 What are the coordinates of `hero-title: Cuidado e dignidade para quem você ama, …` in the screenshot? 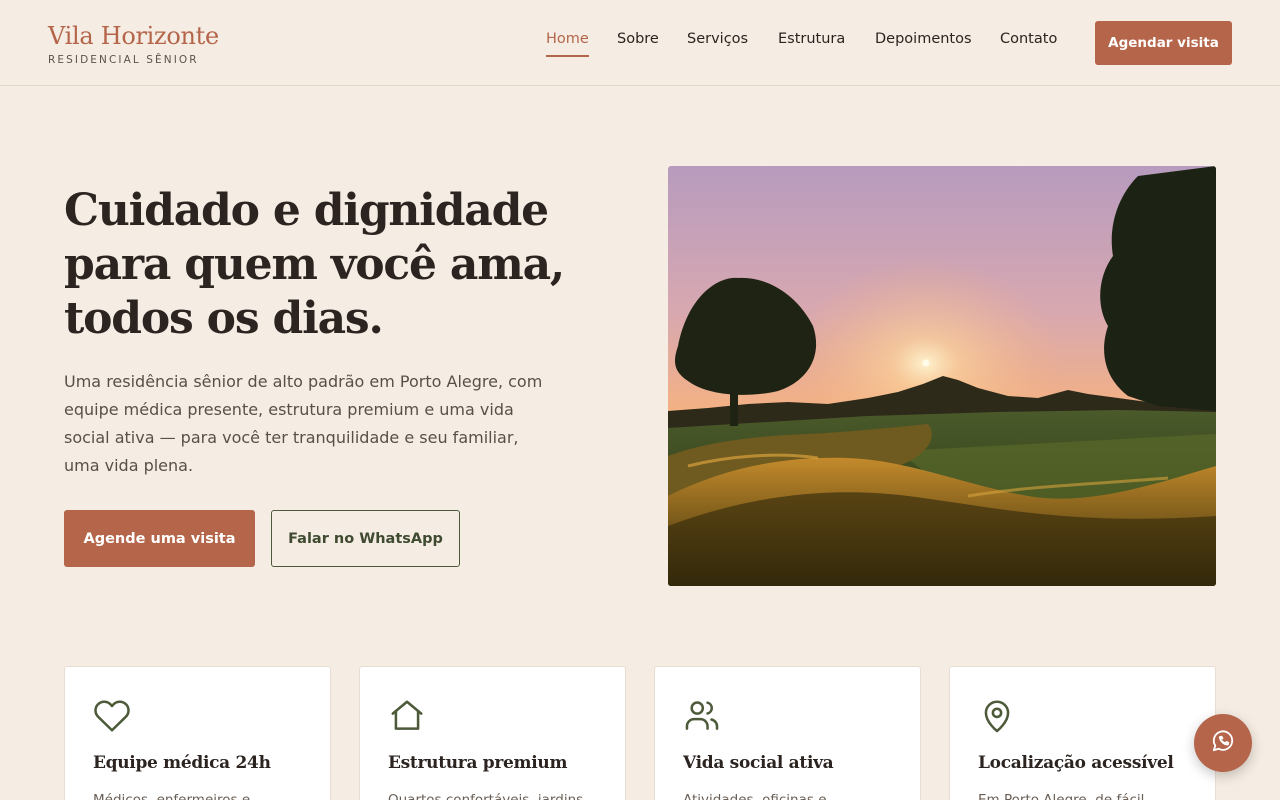 It's located at (314, 264).